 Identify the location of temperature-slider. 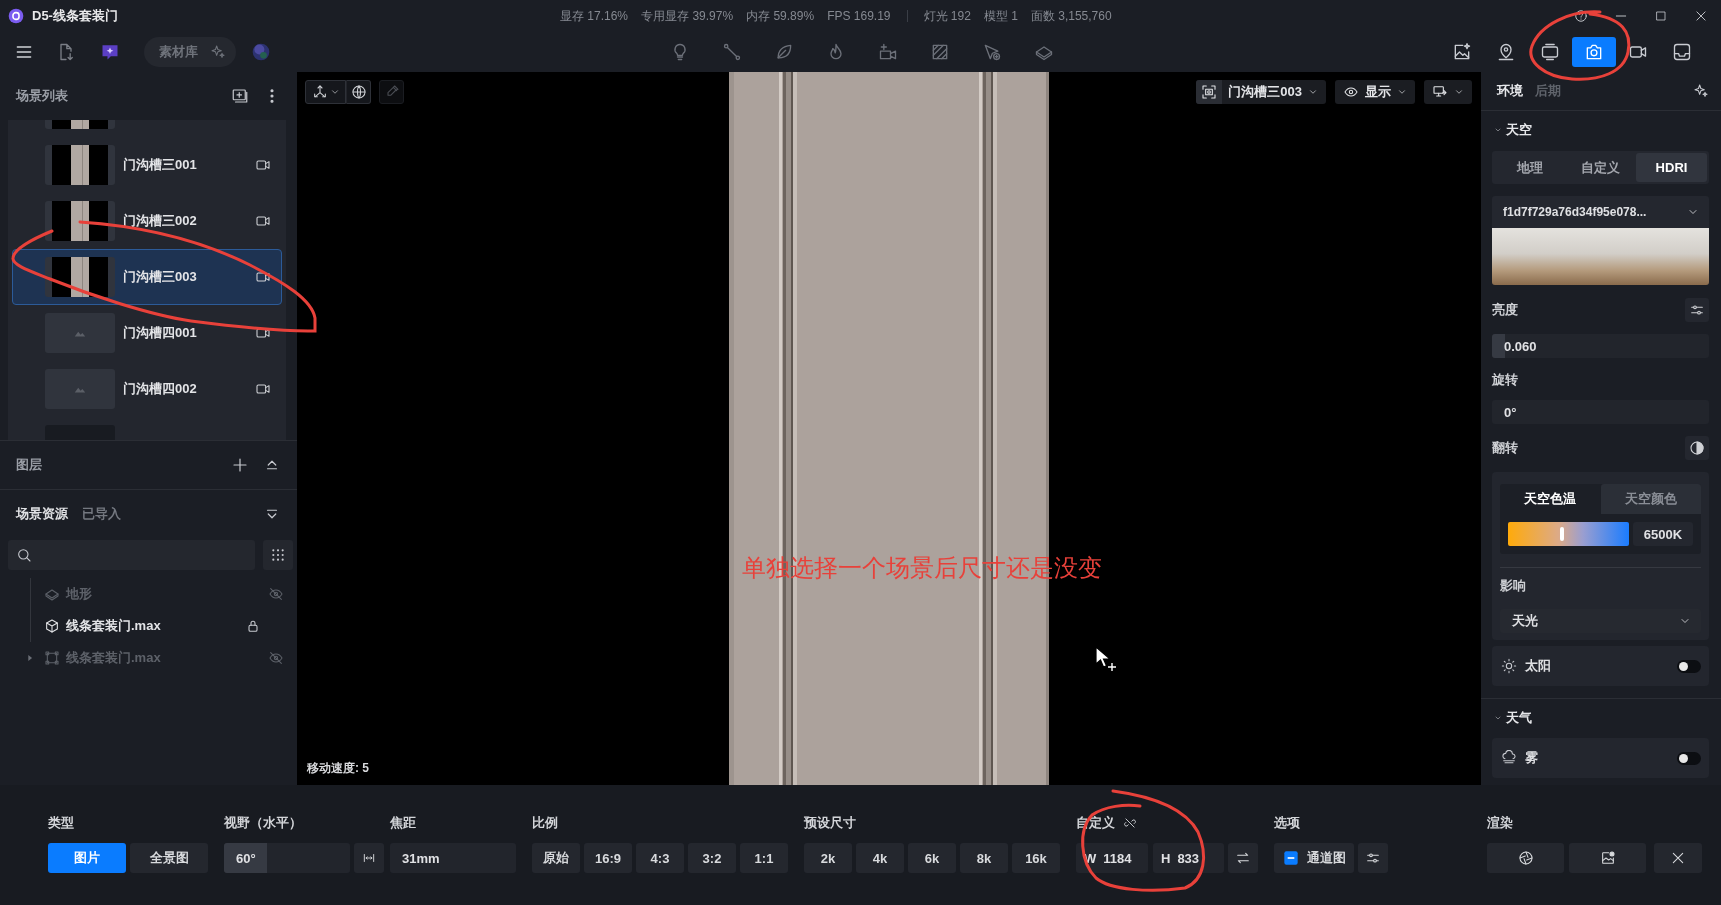
(1568, 534).